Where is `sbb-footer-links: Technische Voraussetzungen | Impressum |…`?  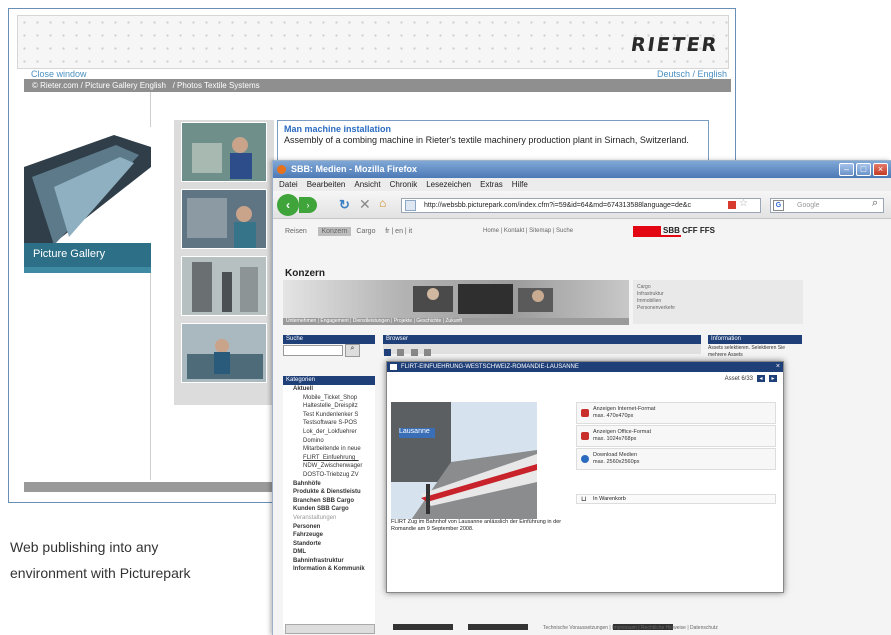
sbb-footer-links: Technische Voraussetzungen | Impressum |… is located at coordinates (630, 628).